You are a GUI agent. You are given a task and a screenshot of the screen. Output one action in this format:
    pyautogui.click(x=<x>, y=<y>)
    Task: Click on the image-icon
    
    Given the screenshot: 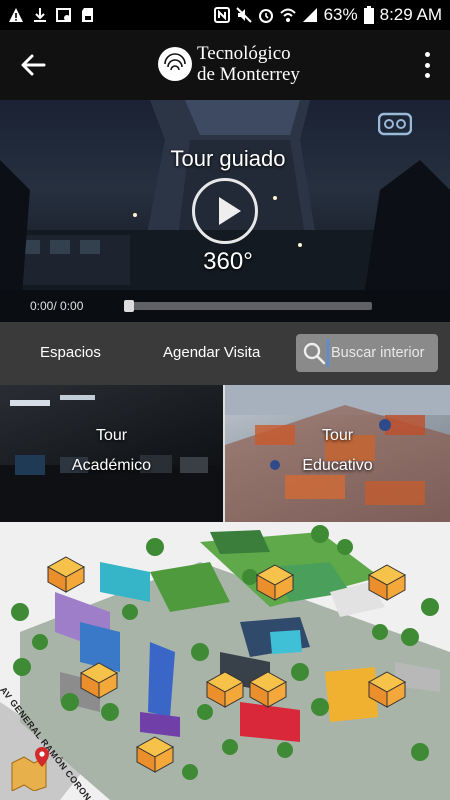 What is the action you would take?
    pyautogui.click(x=63, y=15)
    